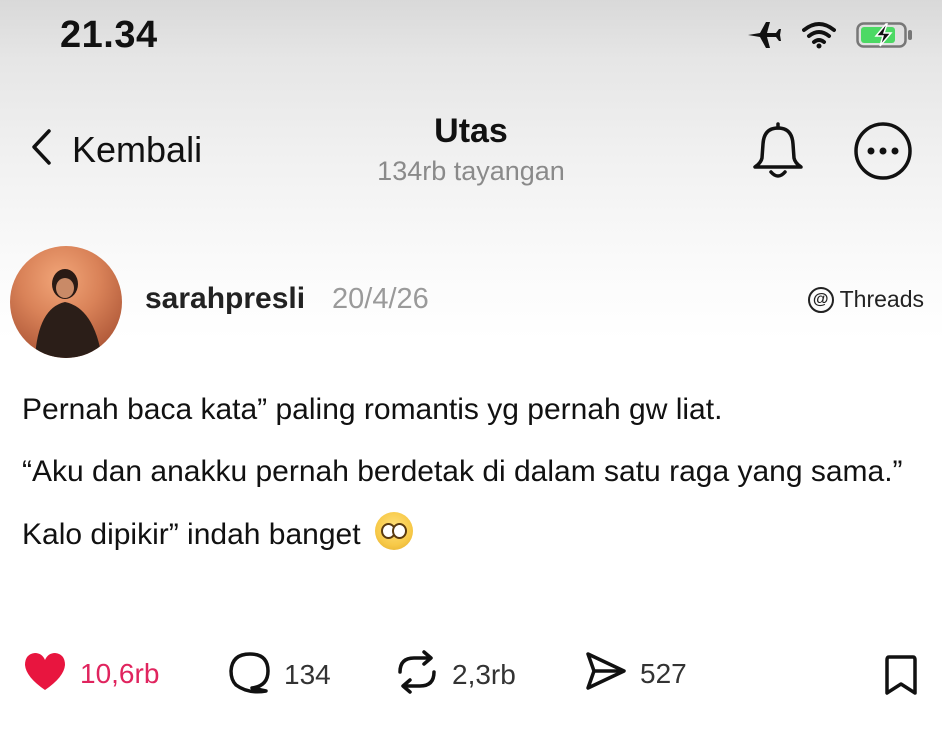 This screenshot has height=730, width=942. Describe the element at coordinates (225, 299) in the screenshot. I see `username: sarahpresli` at that location.